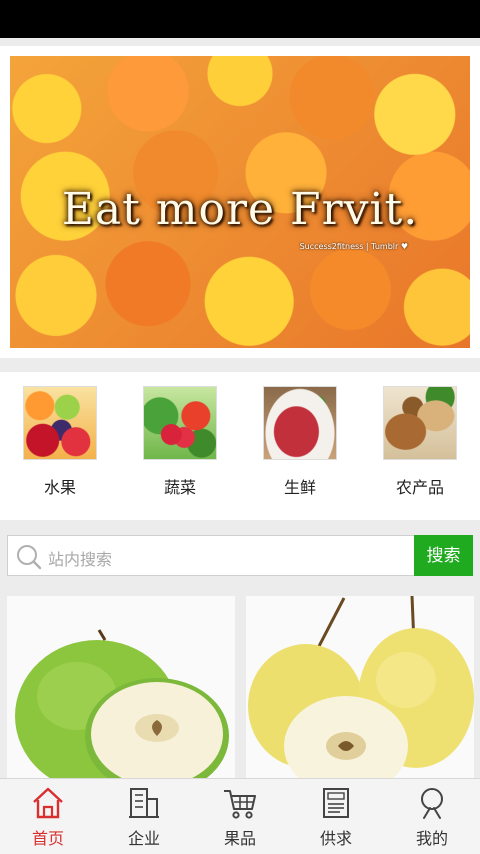 The width and height of the screenshot is (480, 854). What do you see at coordinates (432, 803) in the screenshot?
I see `user-icon` at bounding box center [432, 803].